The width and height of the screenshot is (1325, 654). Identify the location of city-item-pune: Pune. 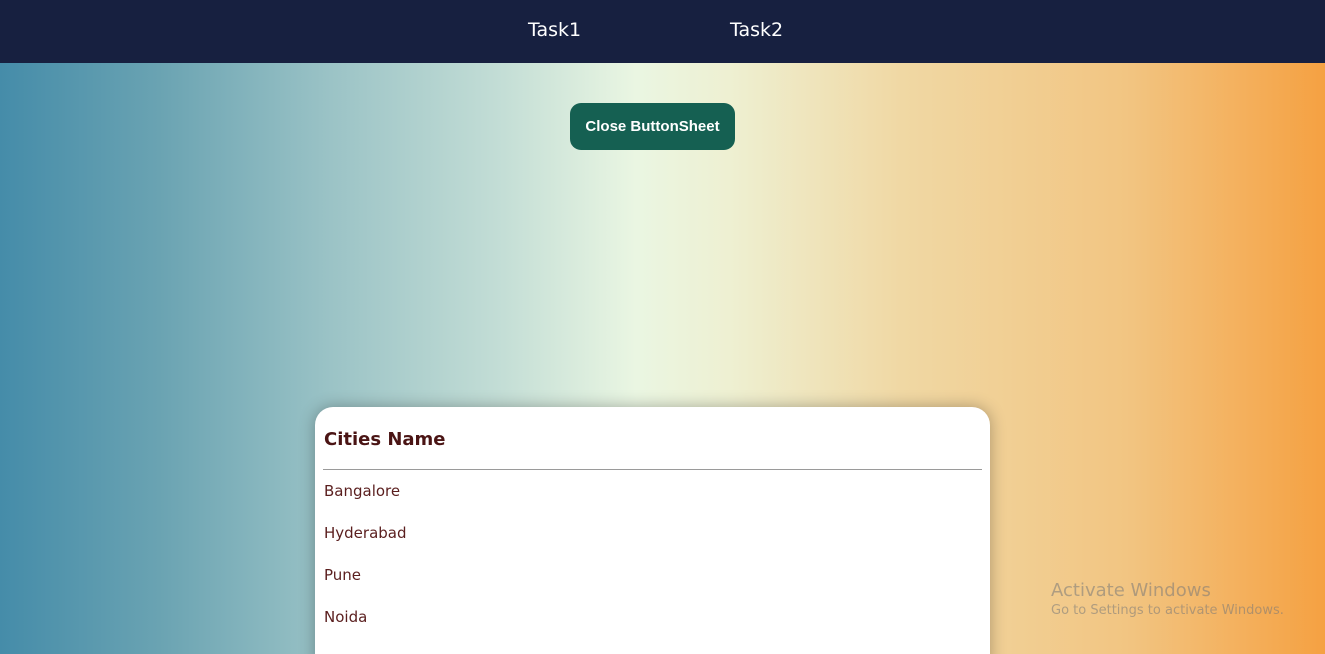
(365, 586).